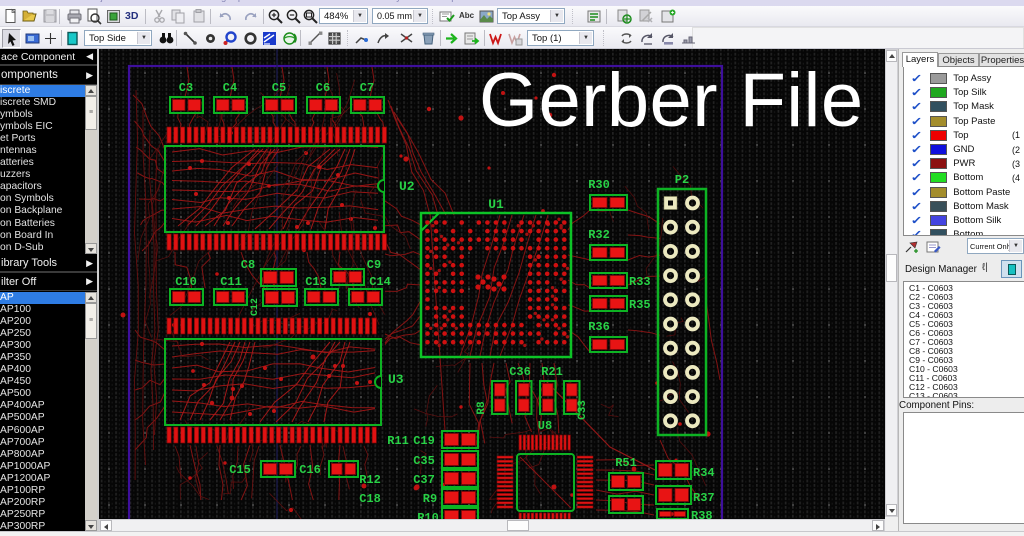  I want to click on svg-text: R11, so click(398, 441).